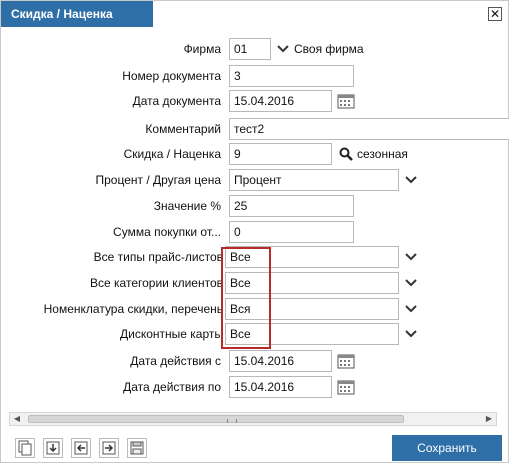  What do you see at coordinates (158, 180) in the screenshot?
I see `percent-price-label: Процент / Другая цена` at bounding box center [158, 180].